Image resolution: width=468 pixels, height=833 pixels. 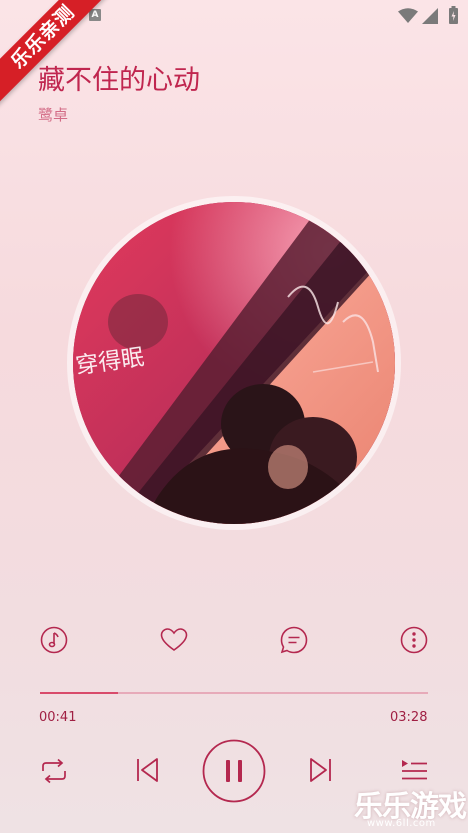 I want to click on next-button, so click(x=320, y=770).